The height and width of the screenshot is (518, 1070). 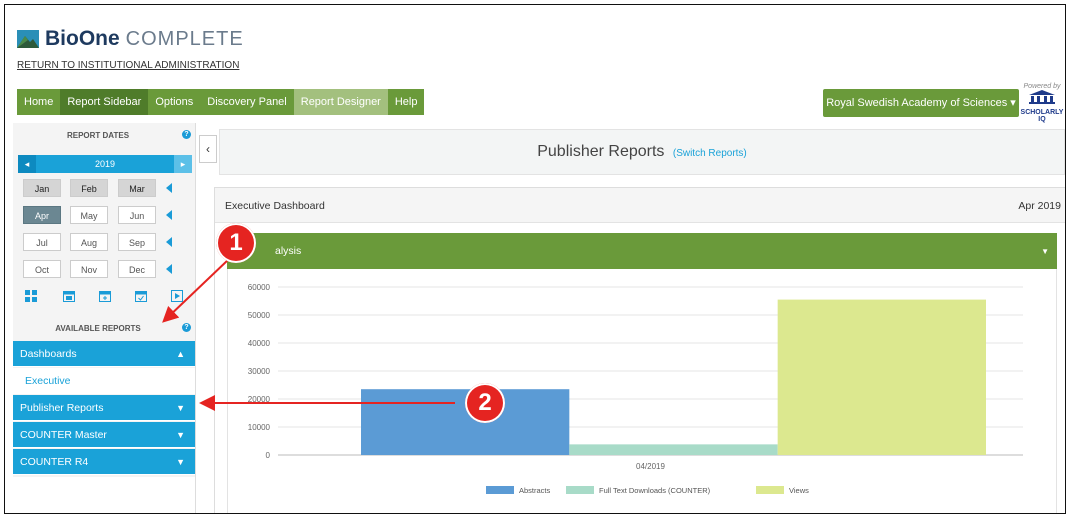 What do you see at coordinates (236, 243) in the screenshot?
I see `callout-1: 1` at bounding box center [236, 243].